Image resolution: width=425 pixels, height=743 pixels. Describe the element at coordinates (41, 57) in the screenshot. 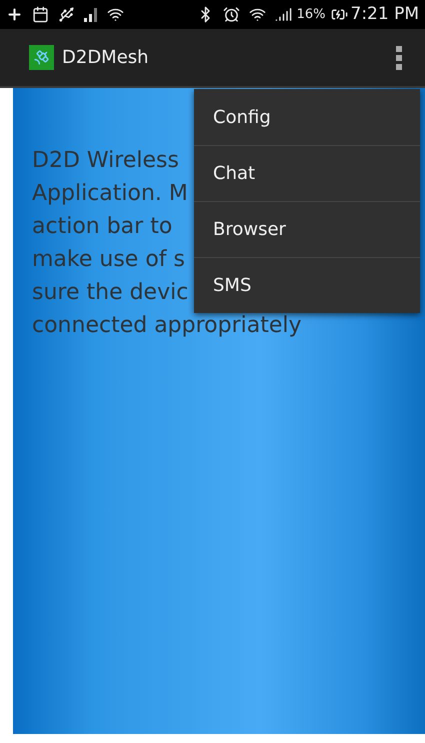

I see `app-icon` at that location.